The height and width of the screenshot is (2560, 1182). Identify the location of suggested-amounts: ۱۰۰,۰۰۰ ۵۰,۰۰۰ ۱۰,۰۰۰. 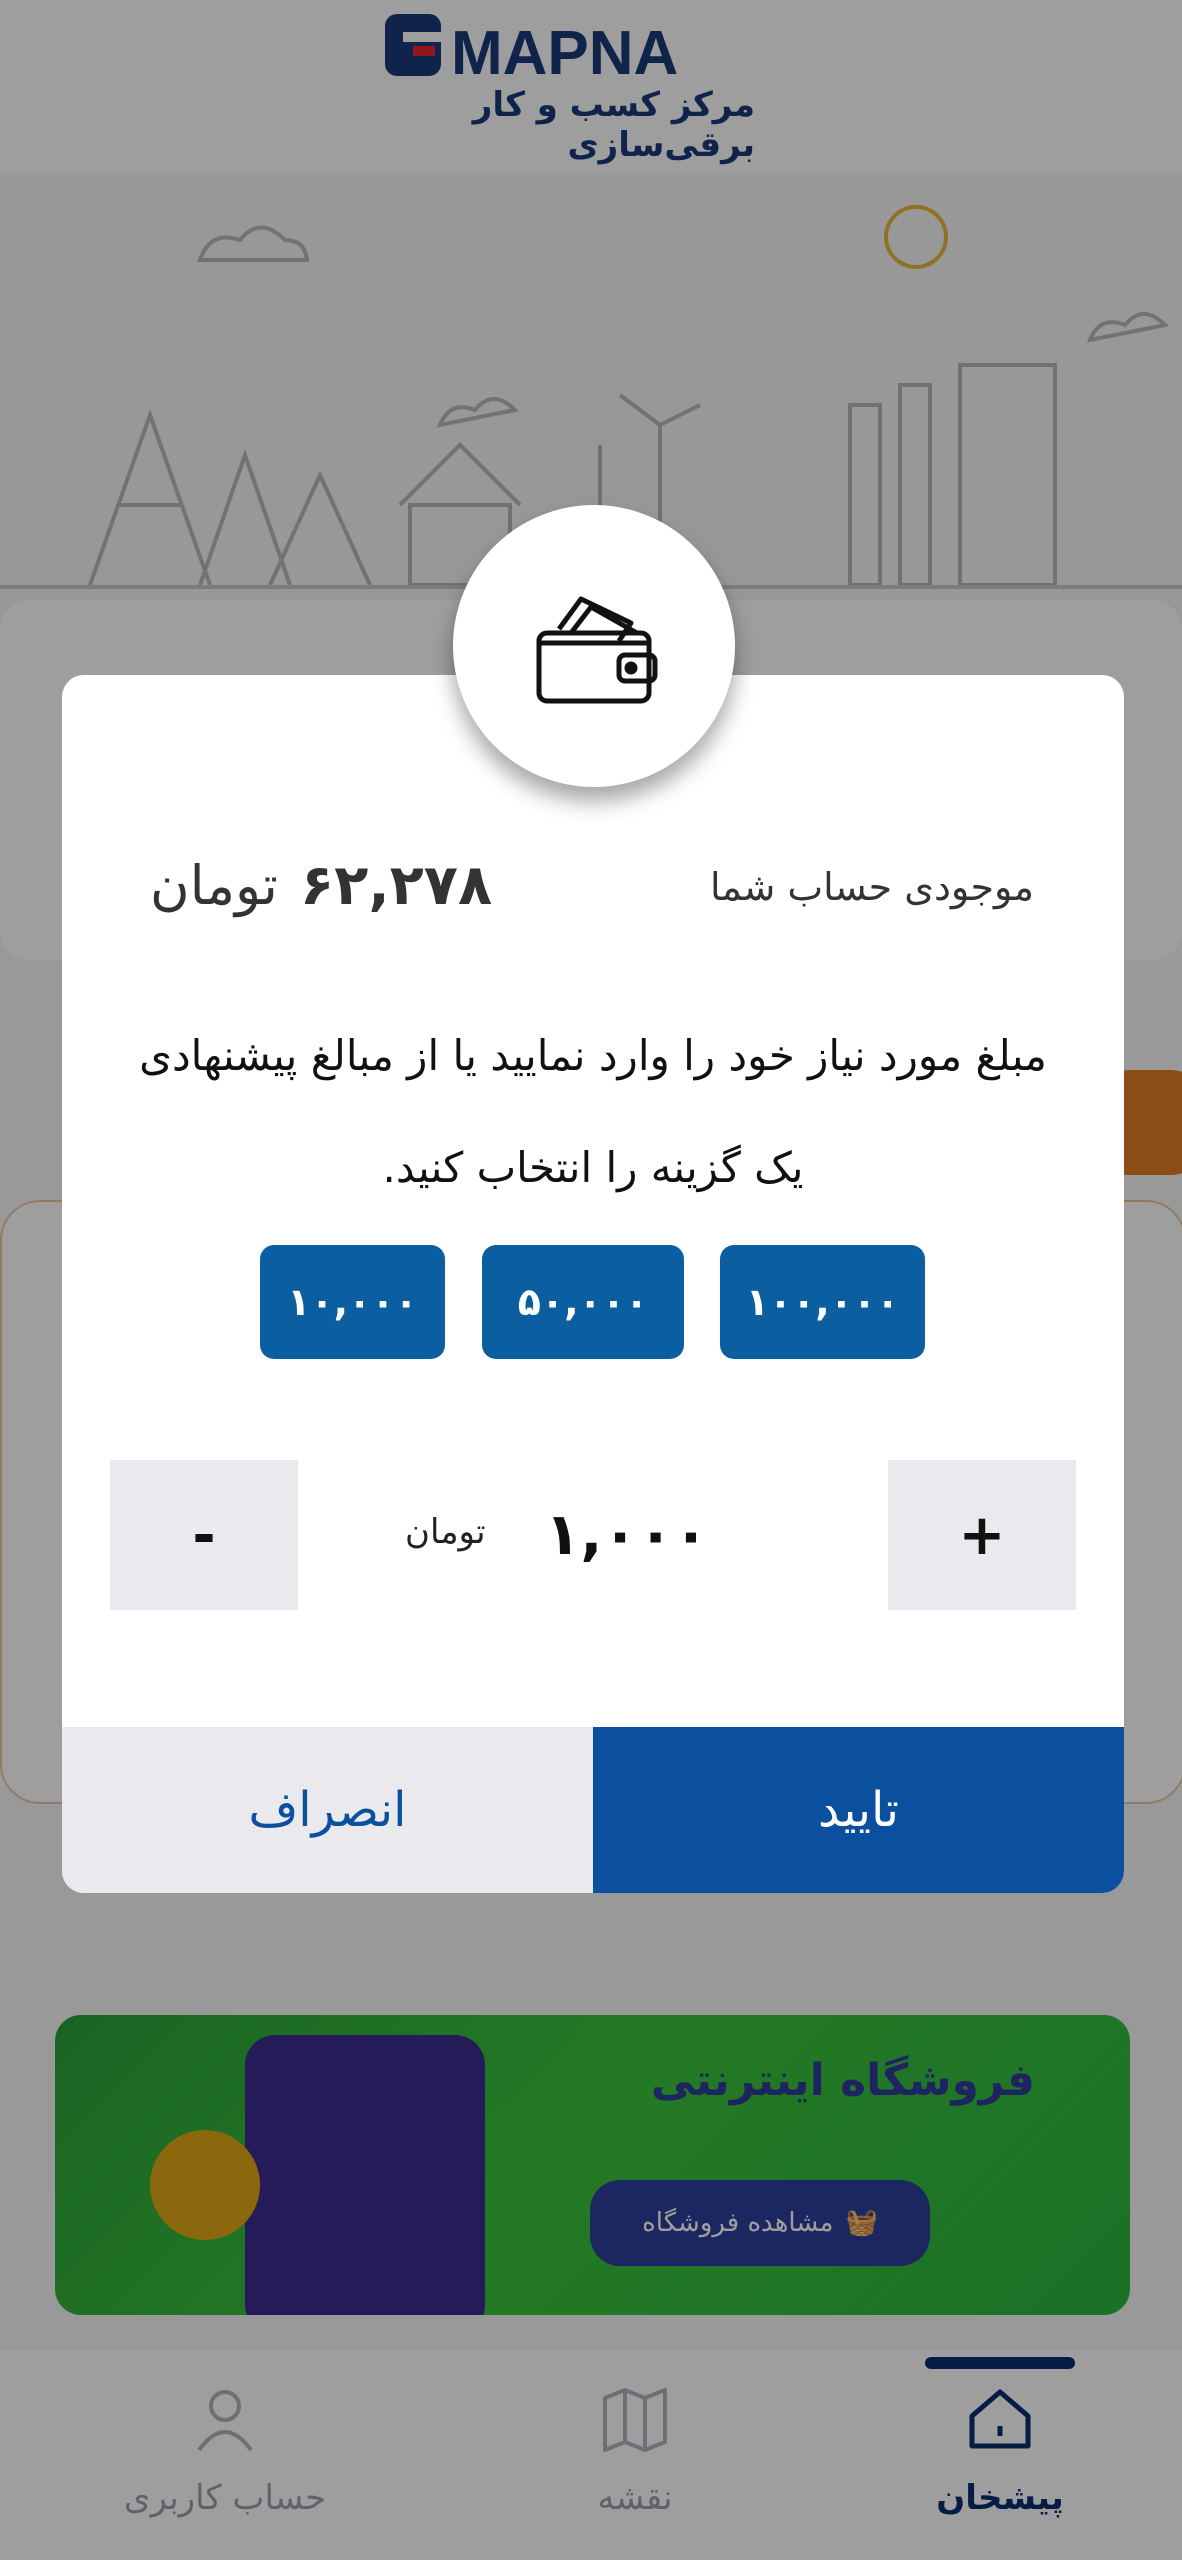
(593, 1303).